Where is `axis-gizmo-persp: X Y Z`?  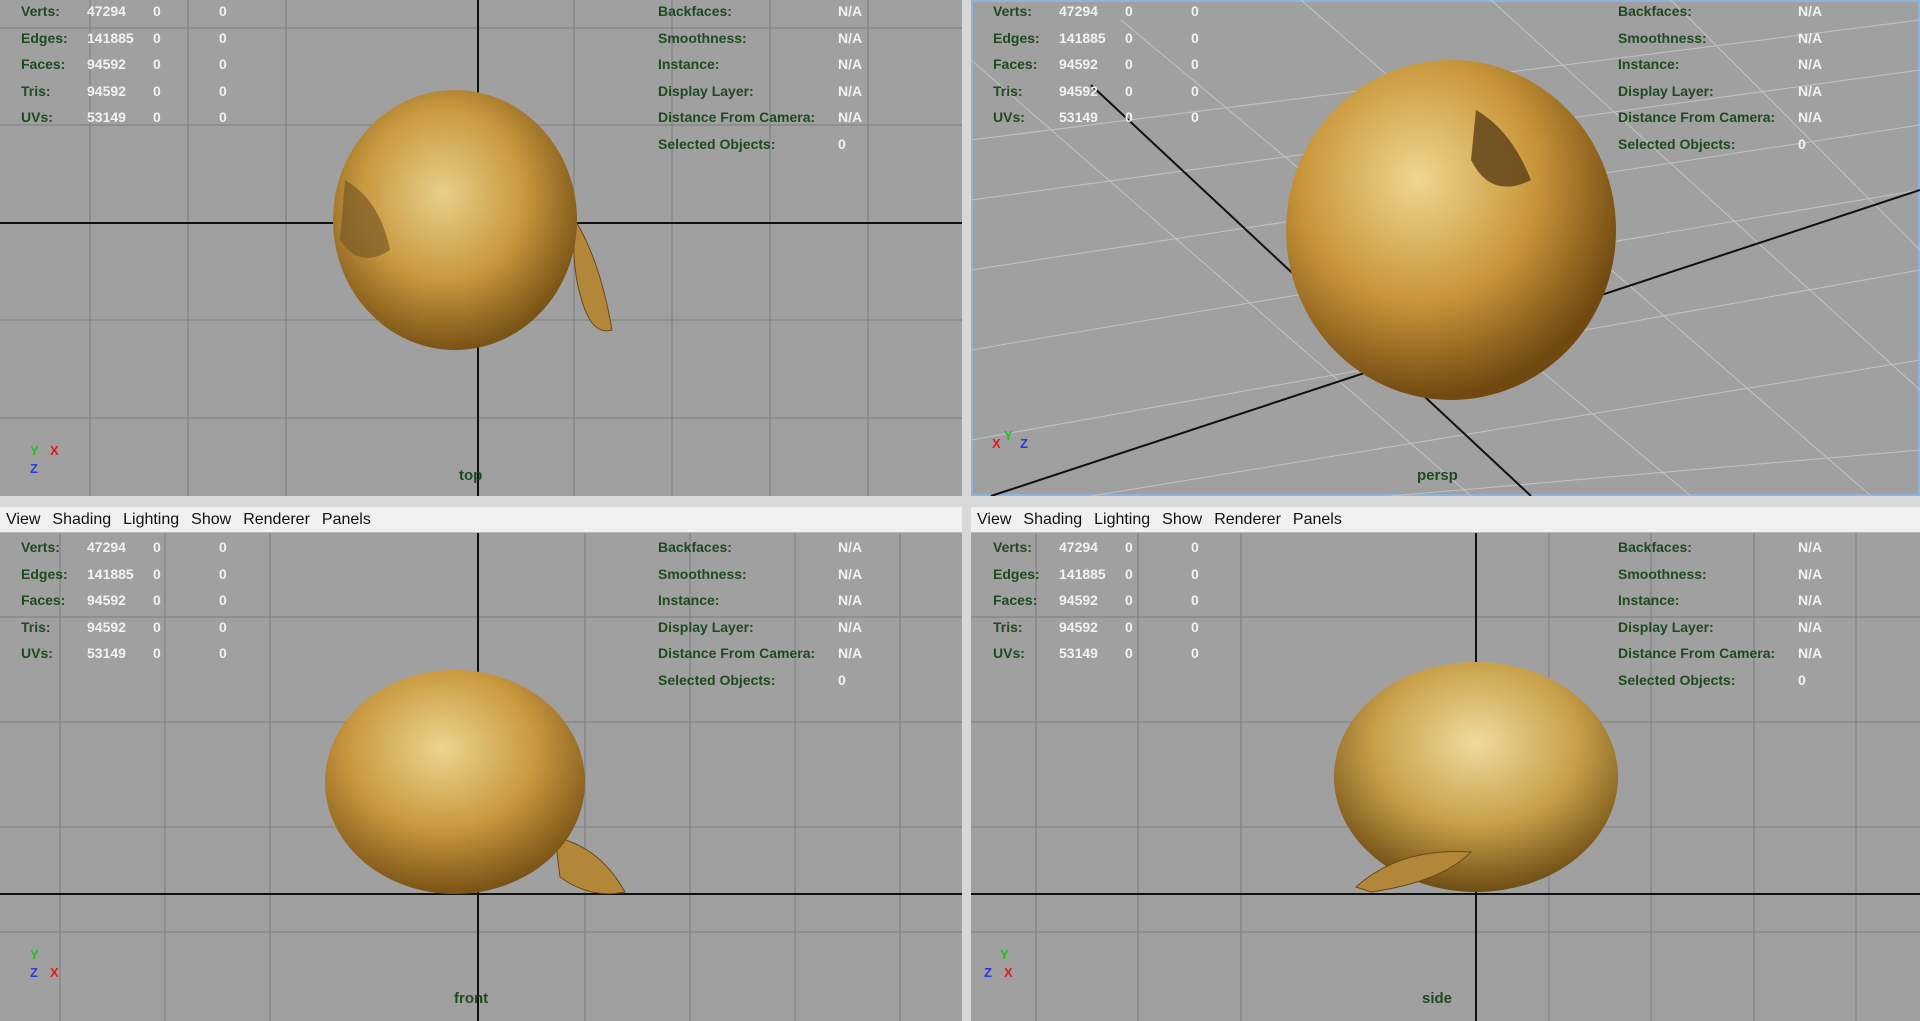
axis-gizmo-persp: X Y Z is located at coordinates (1015, 448).